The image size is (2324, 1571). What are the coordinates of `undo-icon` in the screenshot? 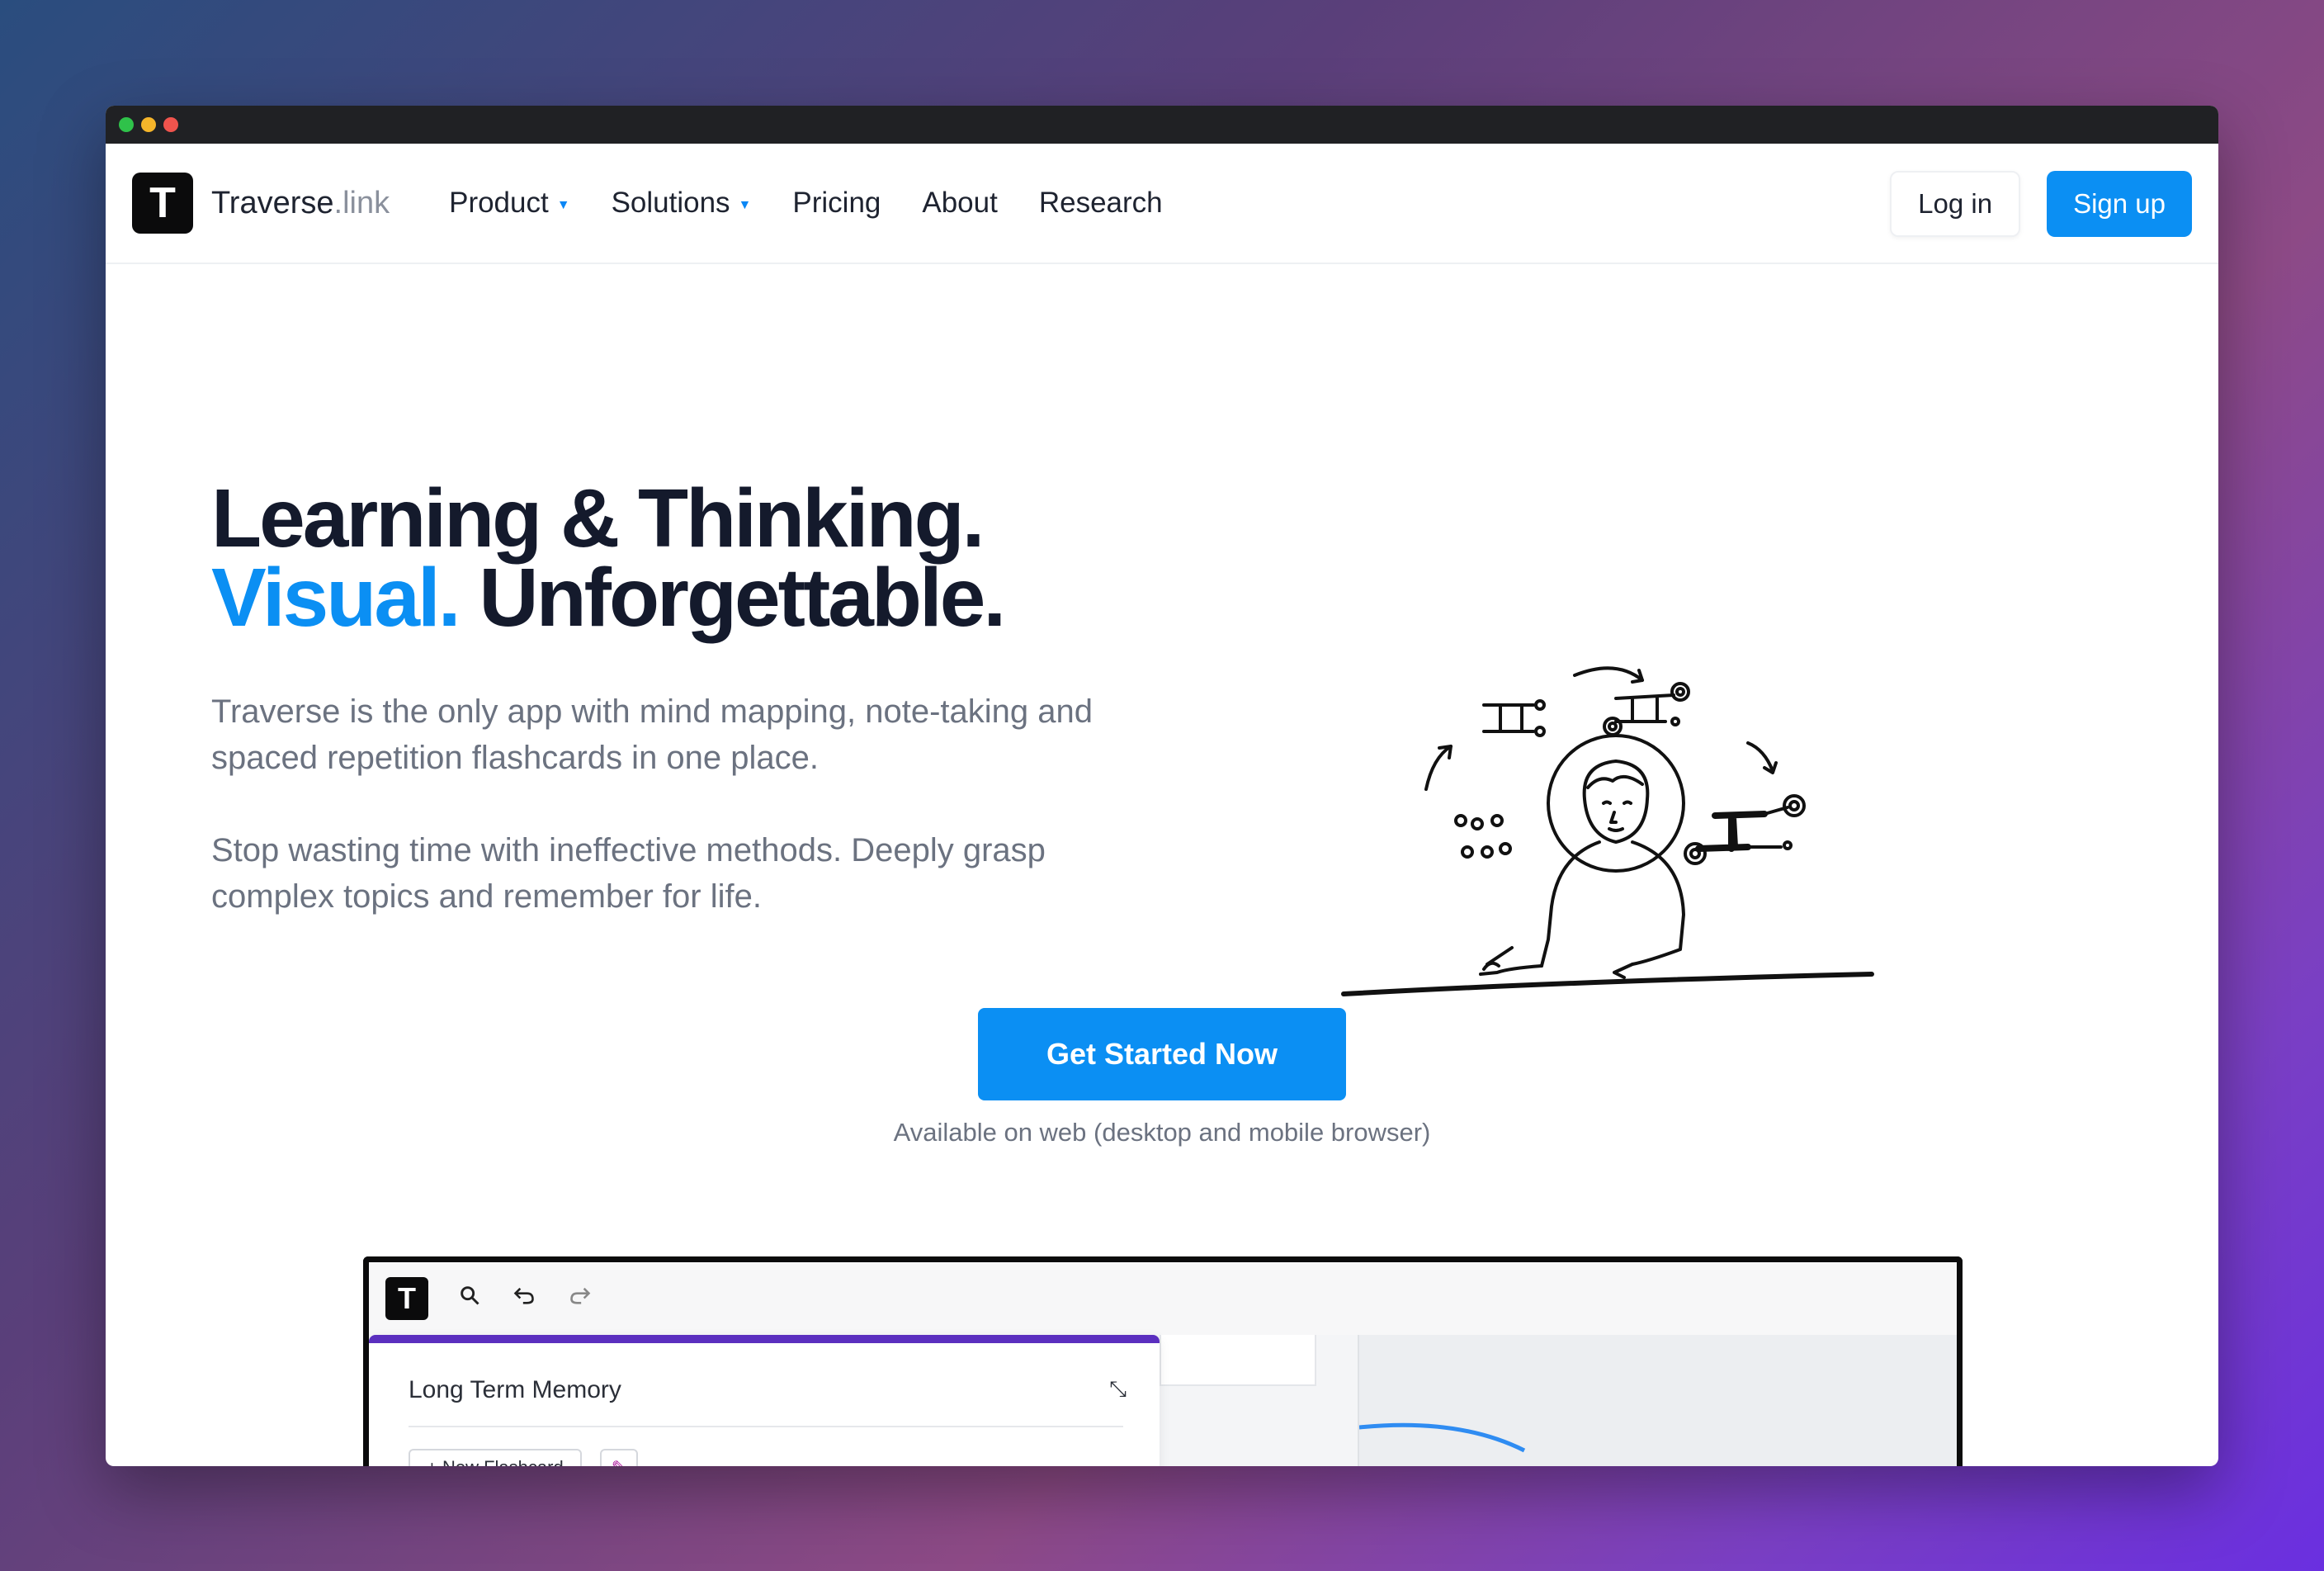 It's located at (524, 1298).